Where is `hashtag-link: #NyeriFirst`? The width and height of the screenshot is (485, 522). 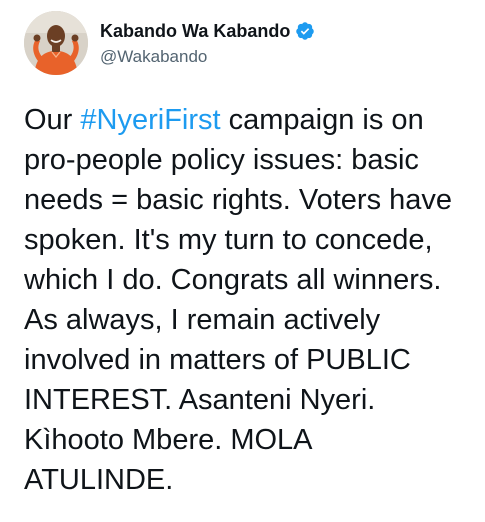 hashtag-link: #NyeriFirst is located at coordinates (150, 120).